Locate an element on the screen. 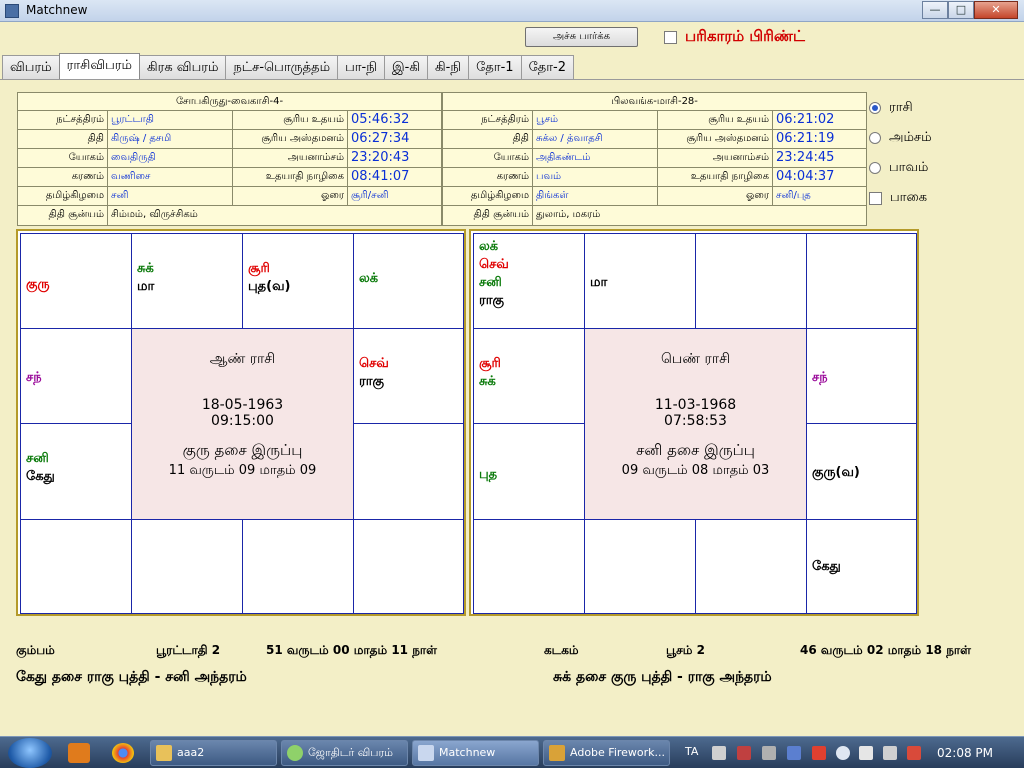 This screenshot has height=768, width=1024. tab-ki-ni: கி-நி is located at coordinates (448, 67).